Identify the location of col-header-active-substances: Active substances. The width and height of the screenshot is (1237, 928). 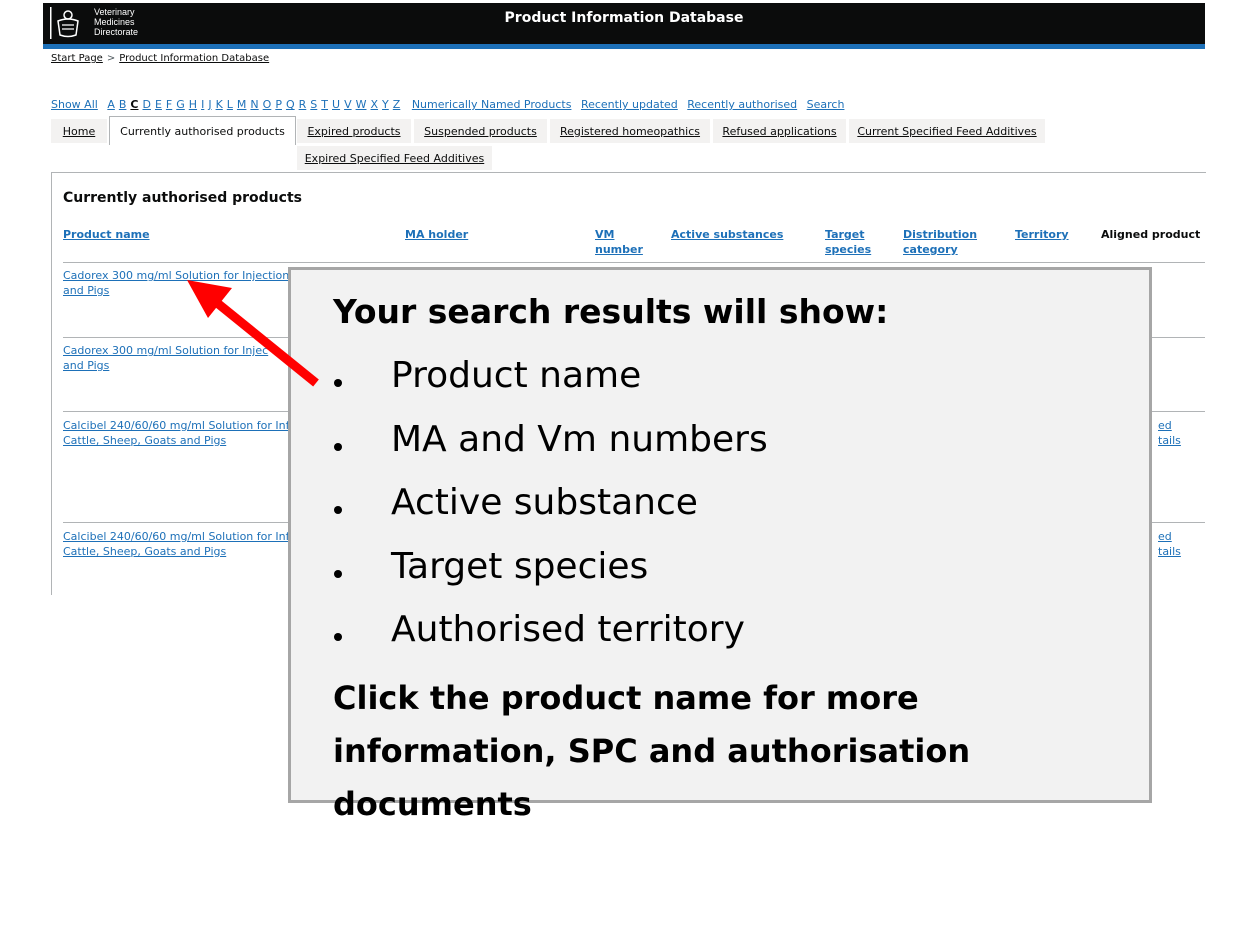
(727, 234).